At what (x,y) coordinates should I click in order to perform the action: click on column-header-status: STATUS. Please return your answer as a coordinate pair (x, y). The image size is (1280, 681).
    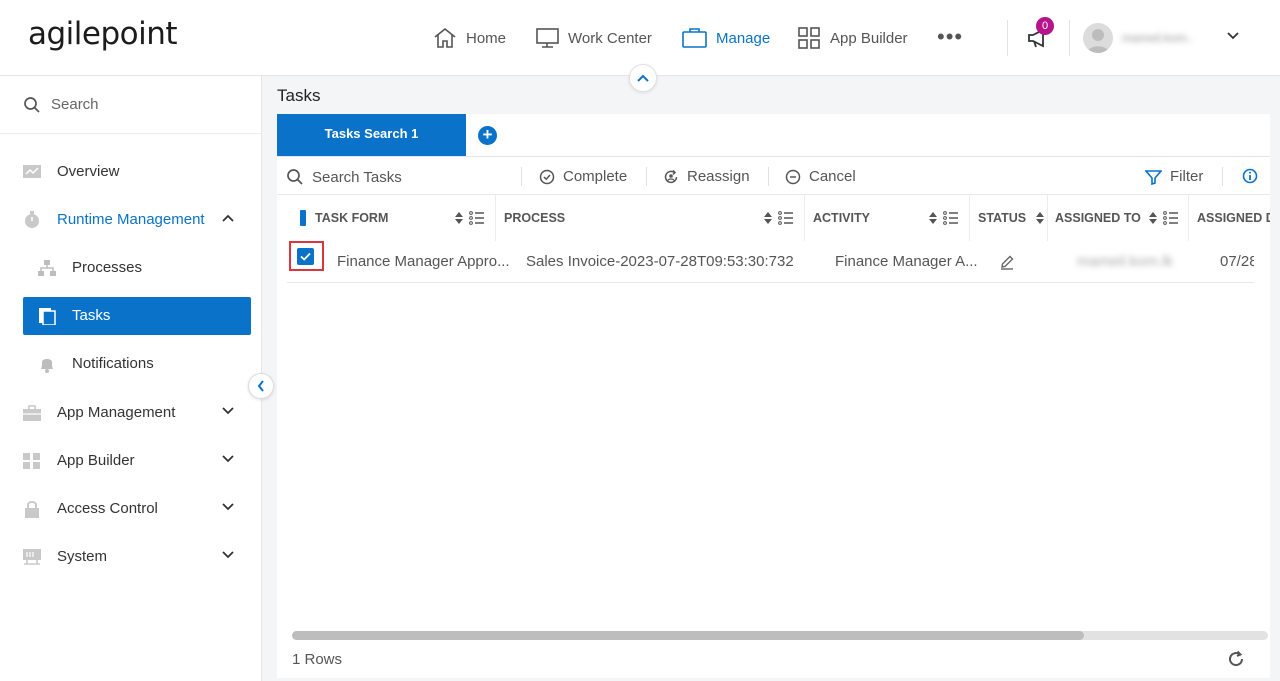
    Looking at the image, I should click on (1009, 218).